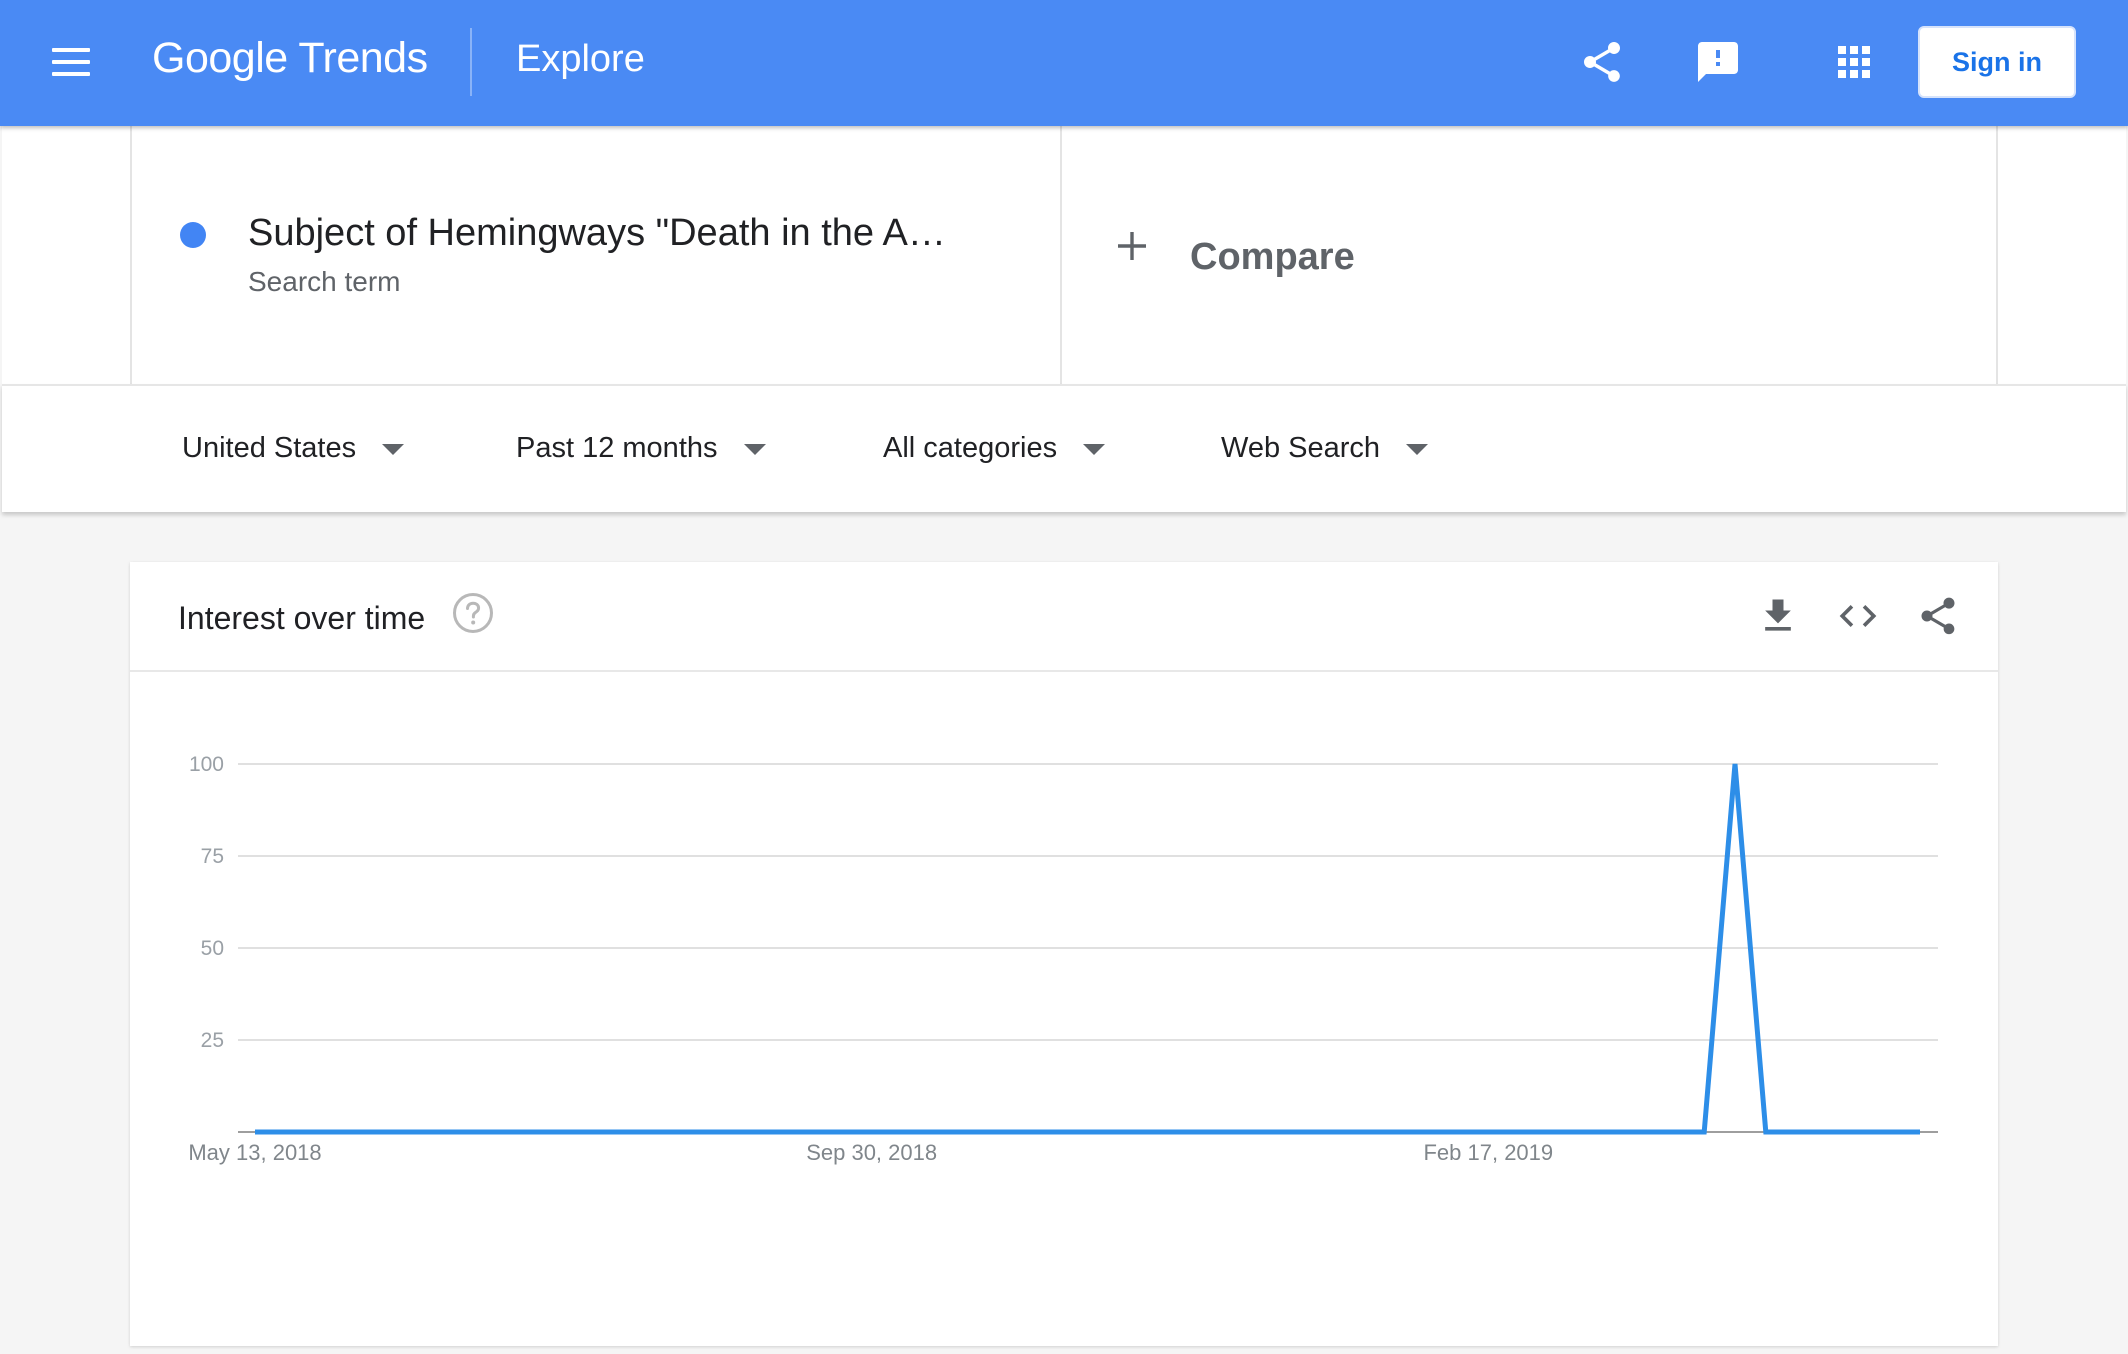 The height and width of the screenshot is (1354, 2128). What do you see at coordinates (1064, 617) in the screenshot?
I see `card-header: Interest over time` at bounding box center [1064, 617].